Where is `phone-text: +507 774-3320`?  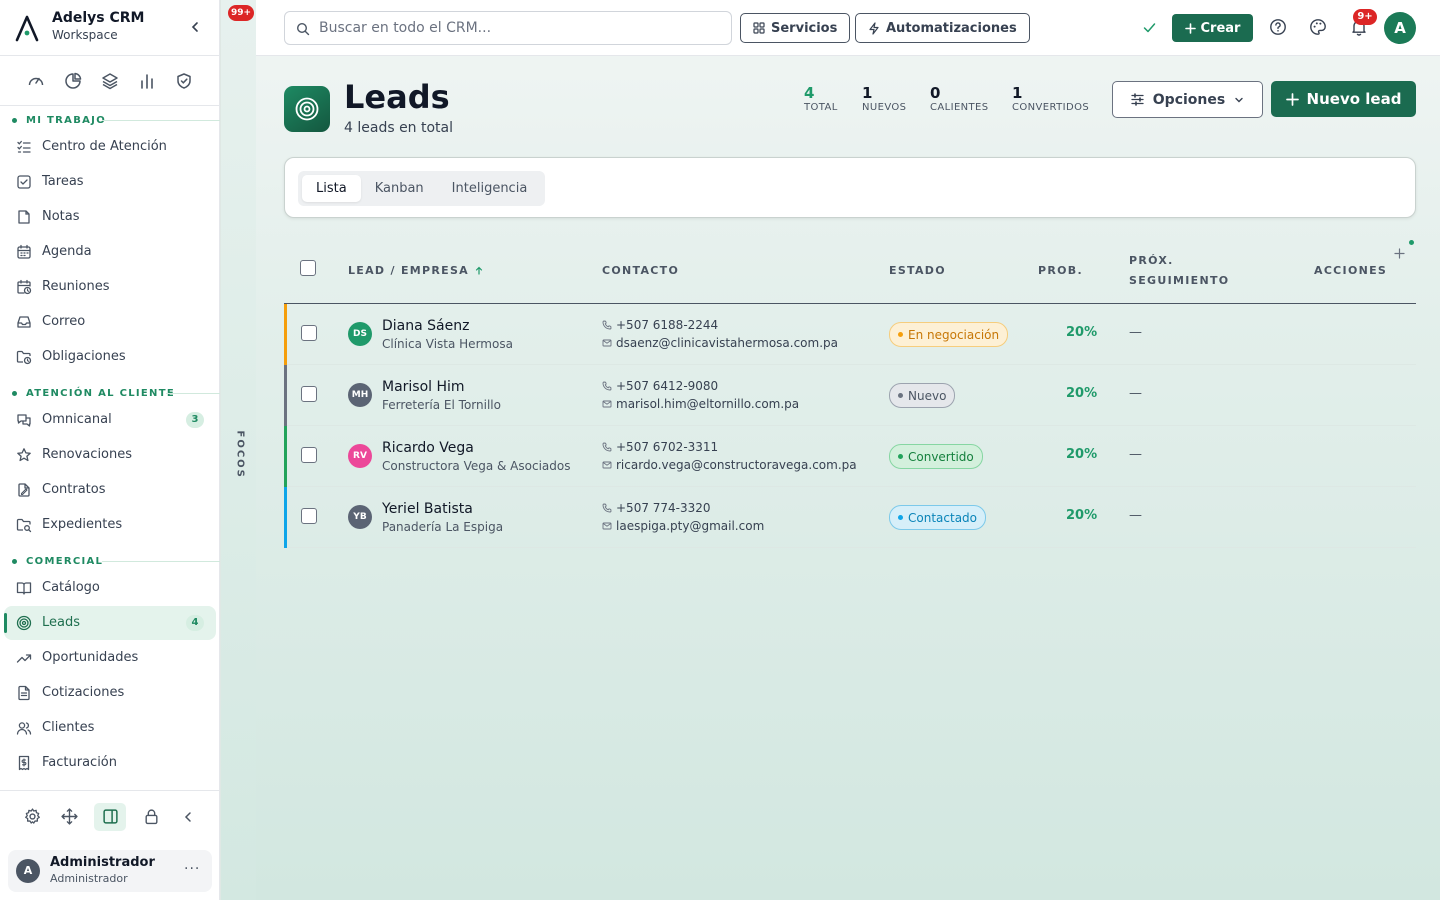 phone-text: +507 774-3320 is located at coordinates (663, 508).